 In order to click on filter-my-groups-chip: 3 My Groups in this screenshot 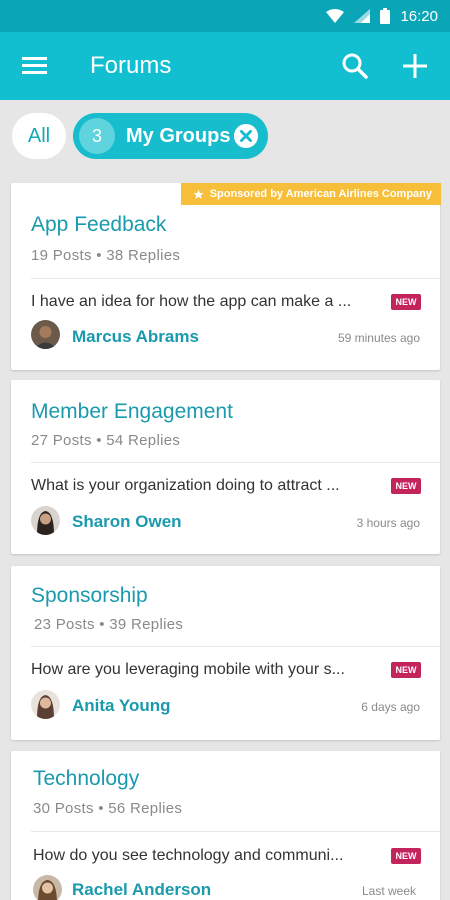, I will do `click(170, 136)`.